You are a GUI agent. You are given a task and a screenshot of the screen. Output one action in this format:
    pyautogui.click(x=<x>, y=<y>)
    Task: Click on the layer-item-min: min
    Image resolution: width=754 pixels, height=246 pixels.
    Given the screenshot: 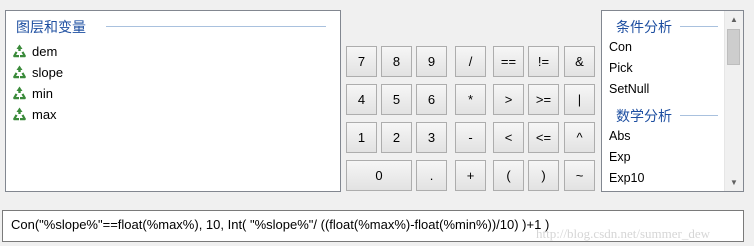 What is the action you would take?
    pyautogui.click(x=37, y=93)
    